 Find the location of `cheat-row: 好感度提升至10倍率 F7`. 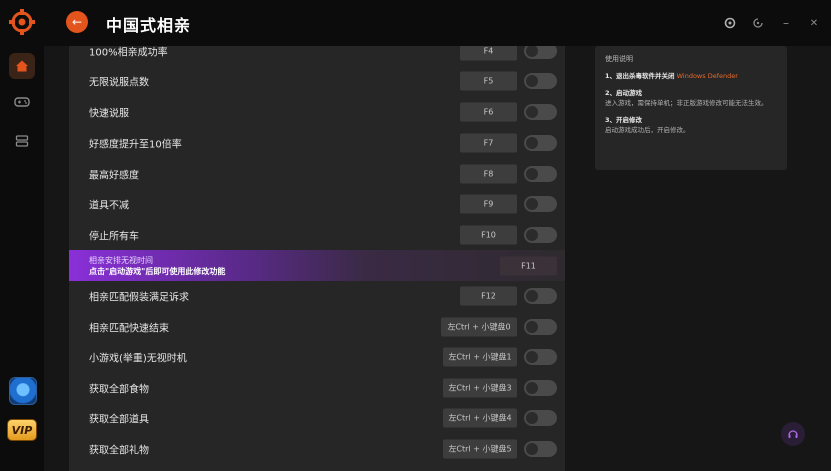

cheat-row: 好感度提升至10倍率 F7 is located at coordinates (317, 143).